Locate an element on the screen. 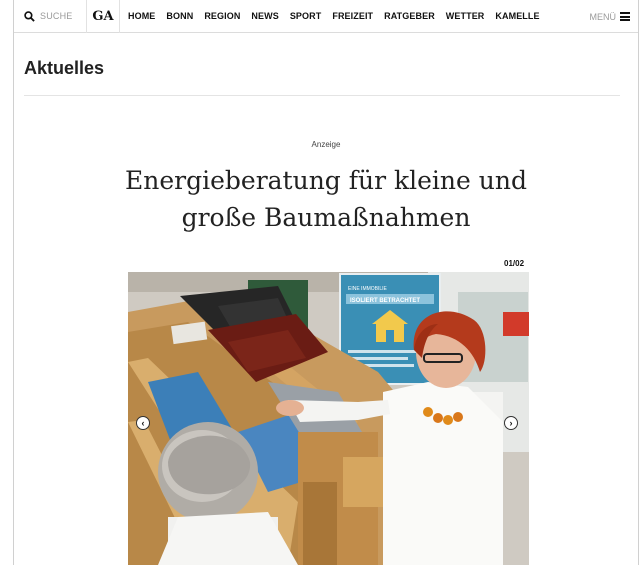 Image resolution: width=643 pixels, height=565 pixels. search-icon is located at coordinates (29, 16).